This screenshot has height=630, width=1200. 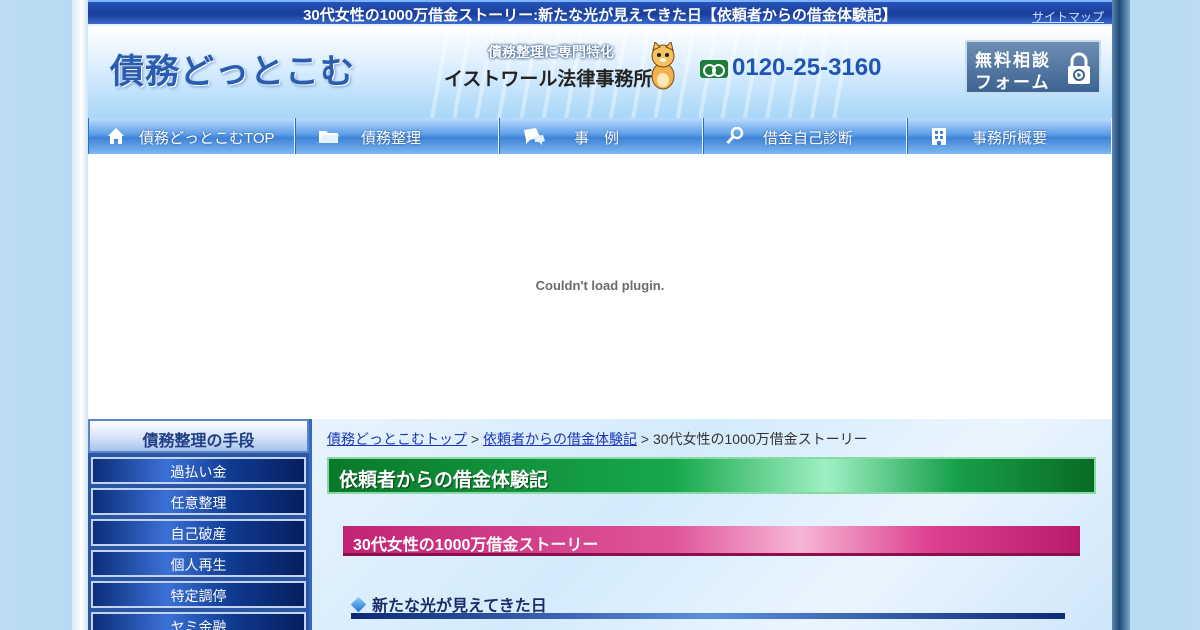 I want to click on building-icon, so click(x=939, y=136).